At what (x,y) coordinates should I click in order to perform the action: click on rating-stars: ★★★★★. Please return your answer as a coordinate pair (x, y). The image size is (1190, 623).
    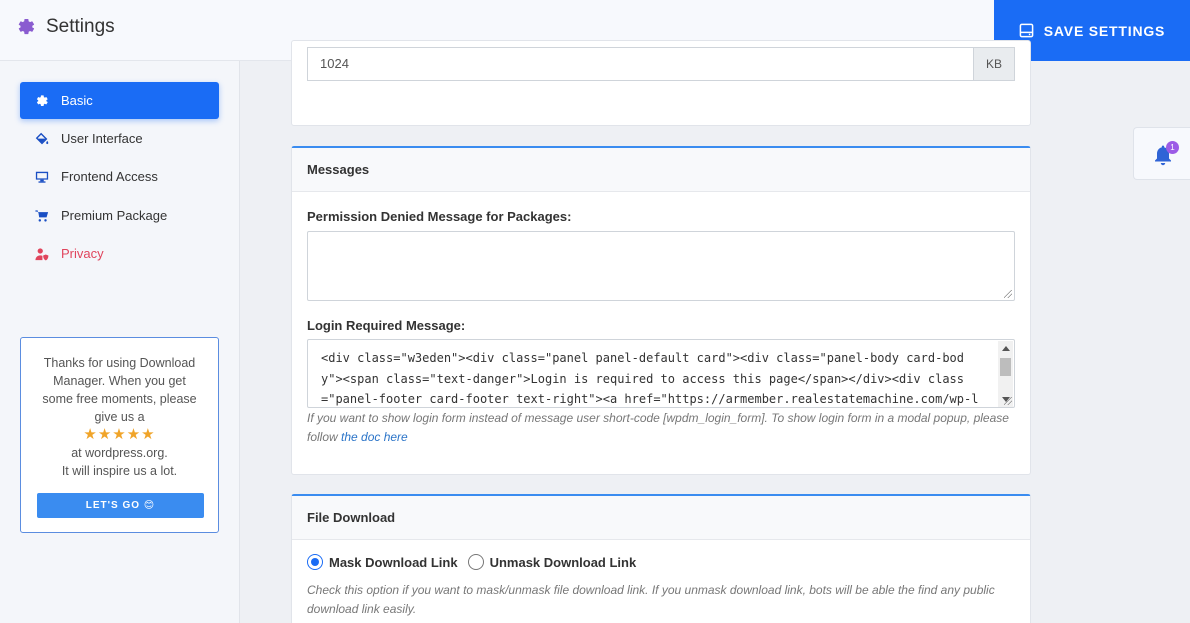
    Looking at the image, I should click on (119, 435).